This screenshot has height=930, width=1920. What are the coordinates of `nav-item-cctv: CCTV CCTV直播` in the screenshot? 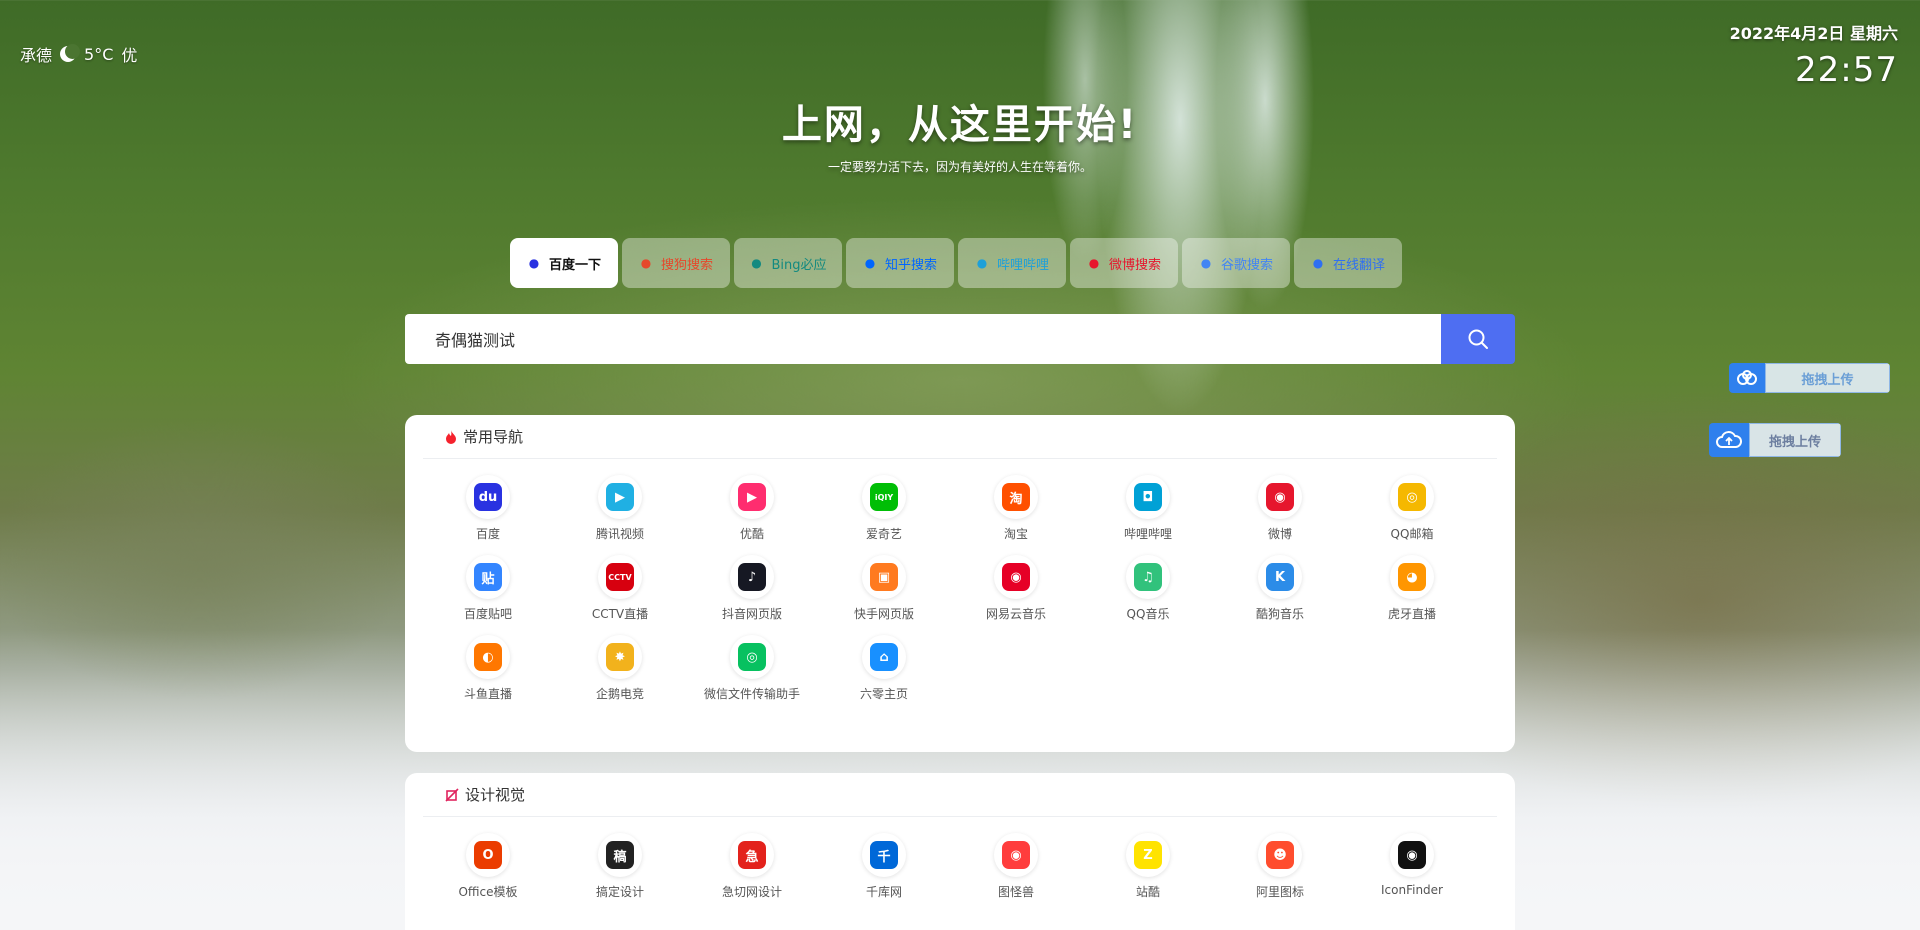 It's located at (620, 588).